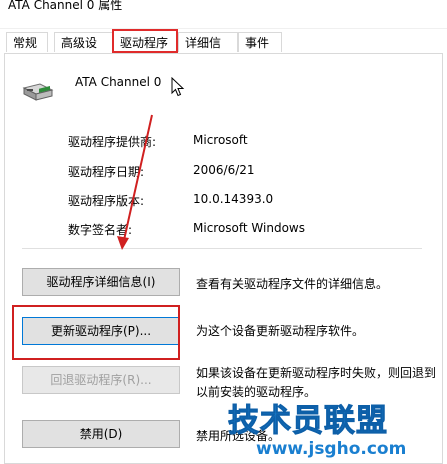 The image size is (447, 464). Describe the element at coordinates (249, 228) in the screenshot. I see `signer-value: Microsoft Windows` at that location.